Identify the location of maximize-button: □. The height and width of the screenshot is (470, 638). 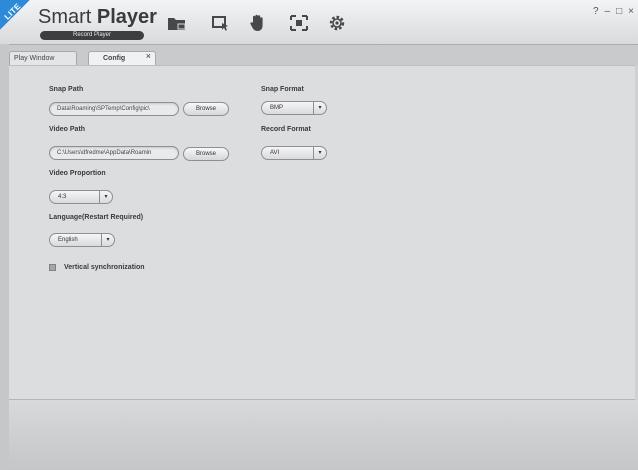
(619, 11).